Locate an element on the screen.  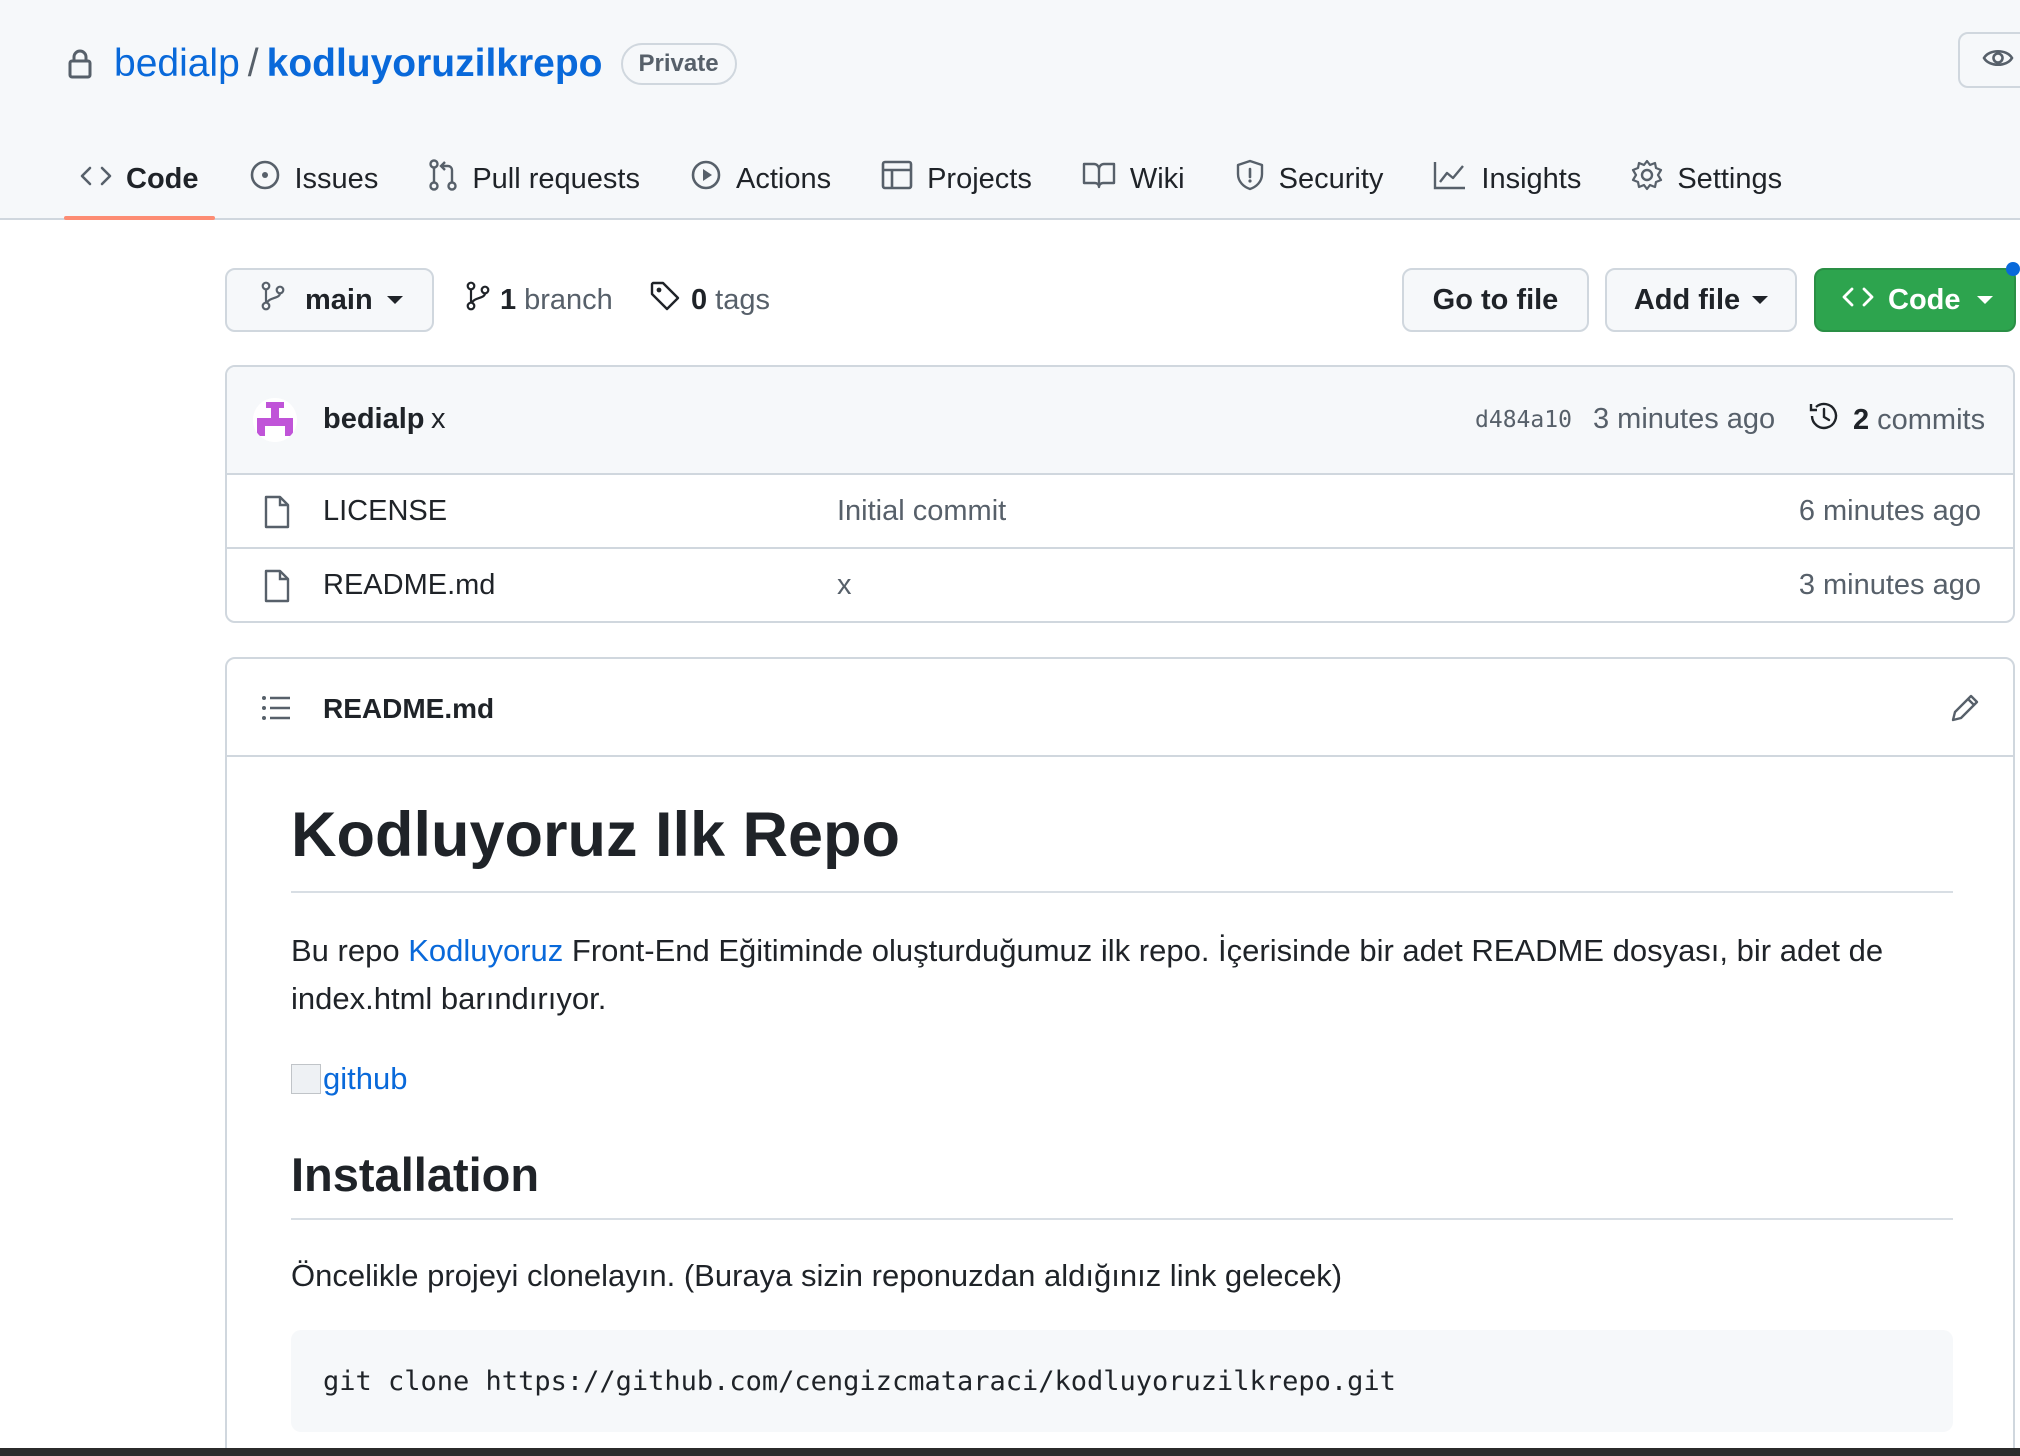
eye-icon is located at coordinates (1998, 60).